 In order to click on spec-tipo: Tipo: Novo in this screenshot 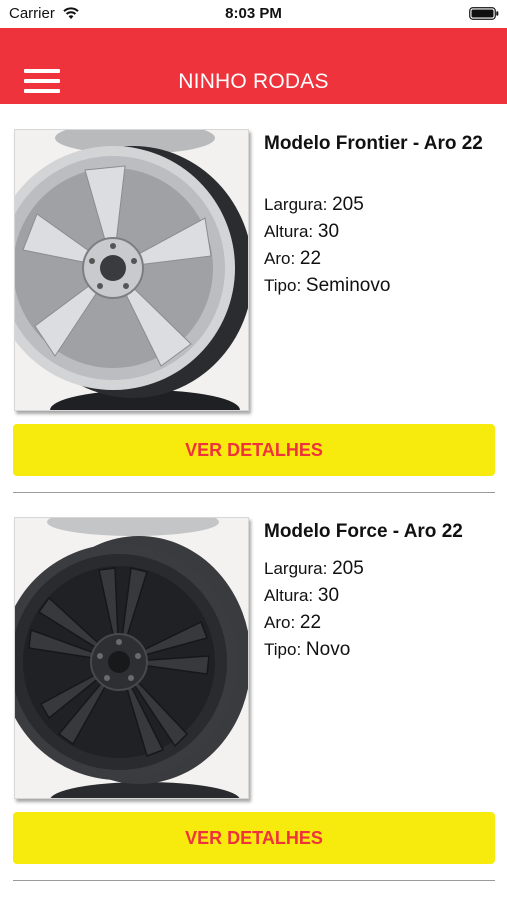, I will do `click(307, 650)`.